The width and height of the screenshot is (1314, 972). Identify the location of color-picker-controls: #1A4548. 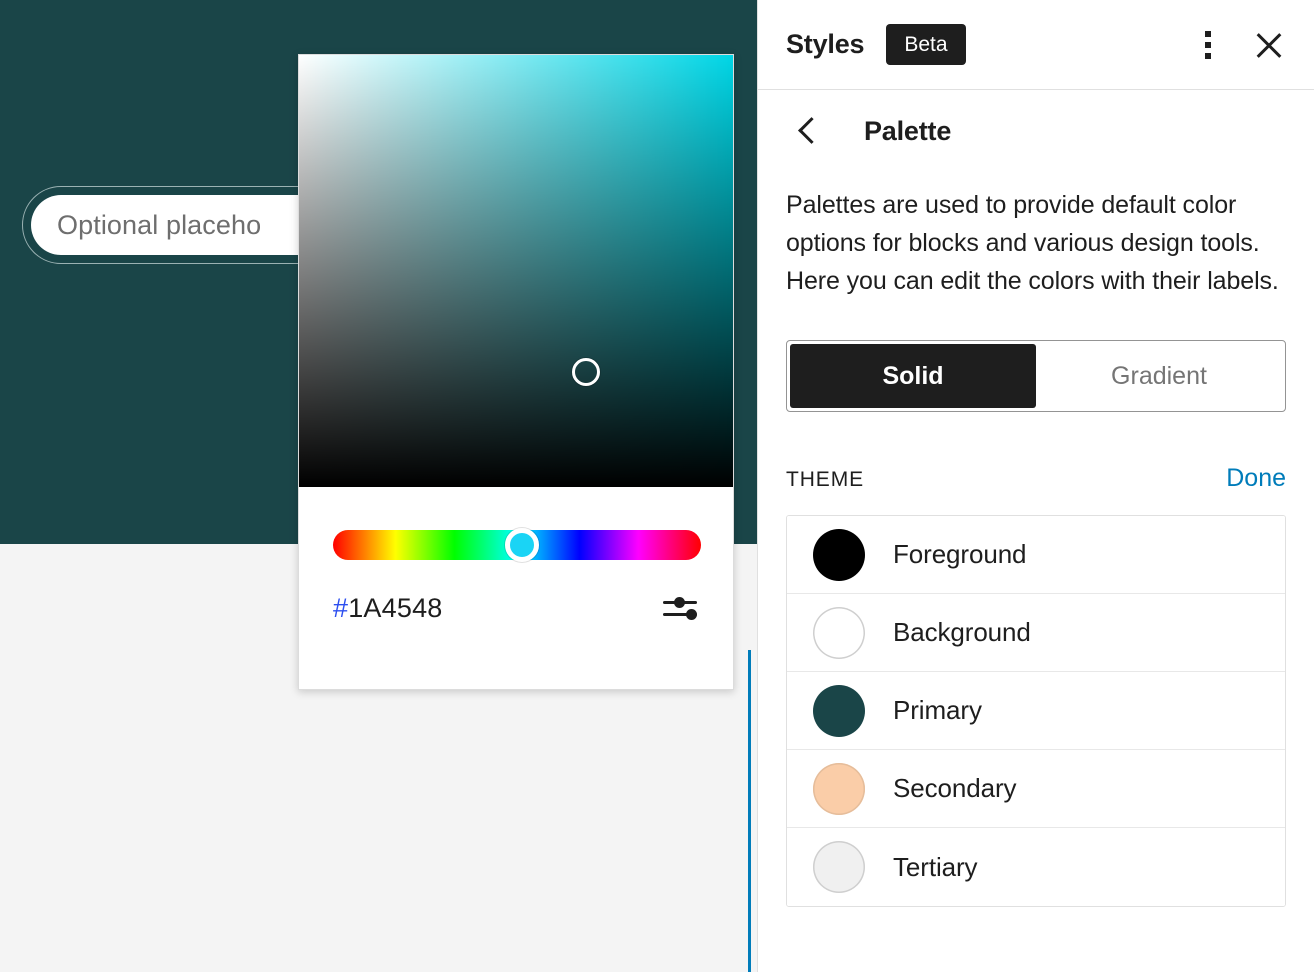
(516, 588).